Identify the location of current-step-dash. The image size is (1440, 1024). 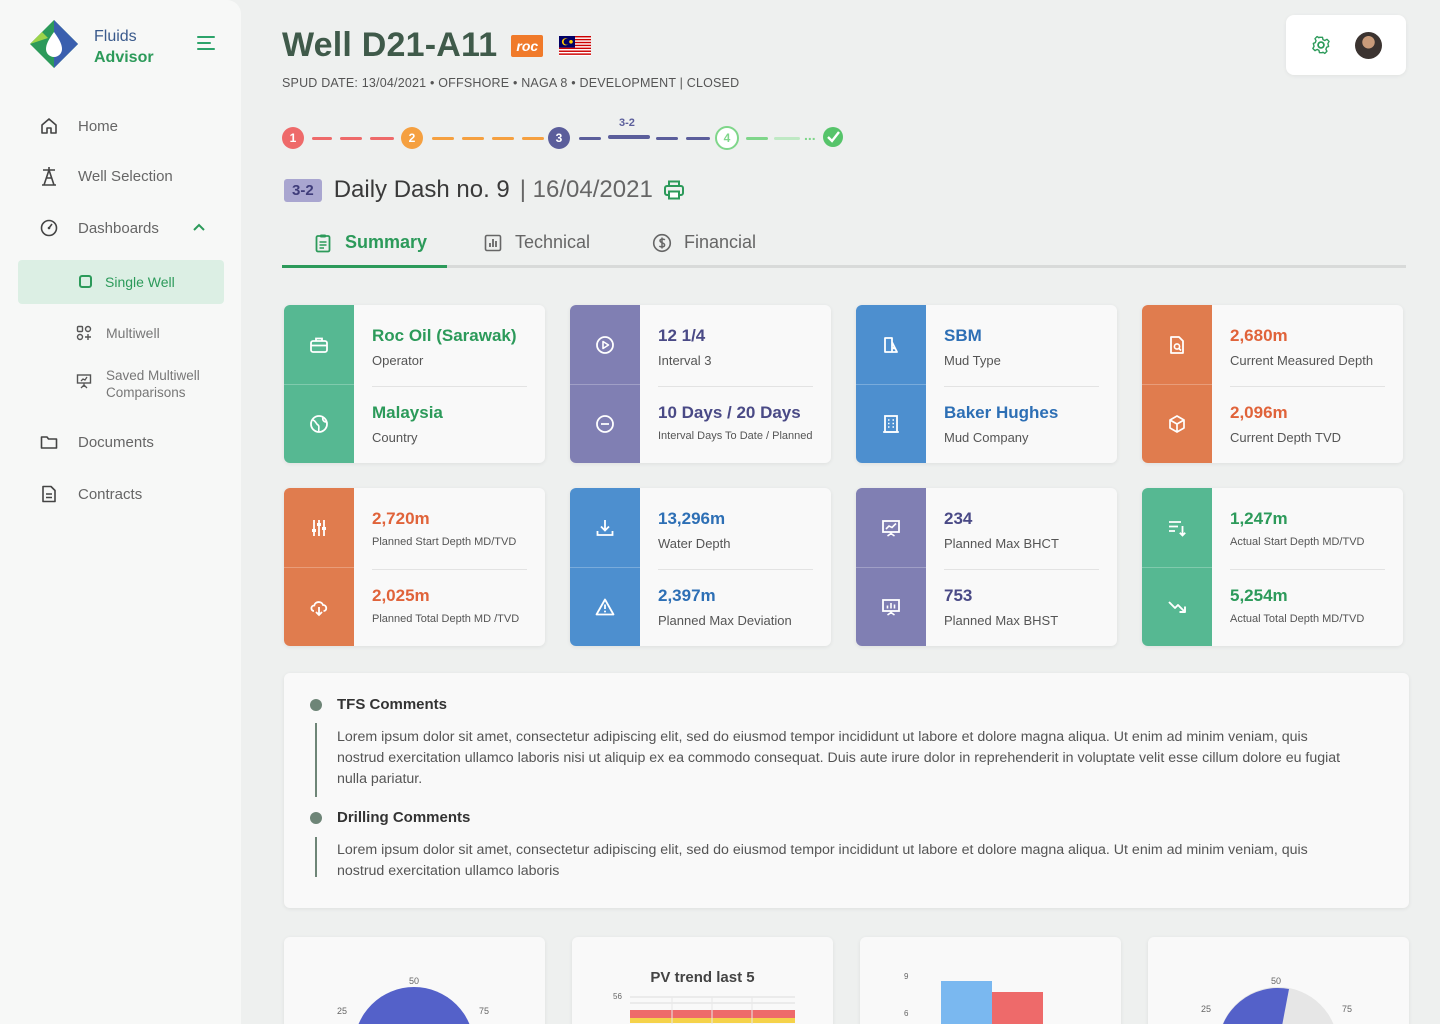
(629, 137).